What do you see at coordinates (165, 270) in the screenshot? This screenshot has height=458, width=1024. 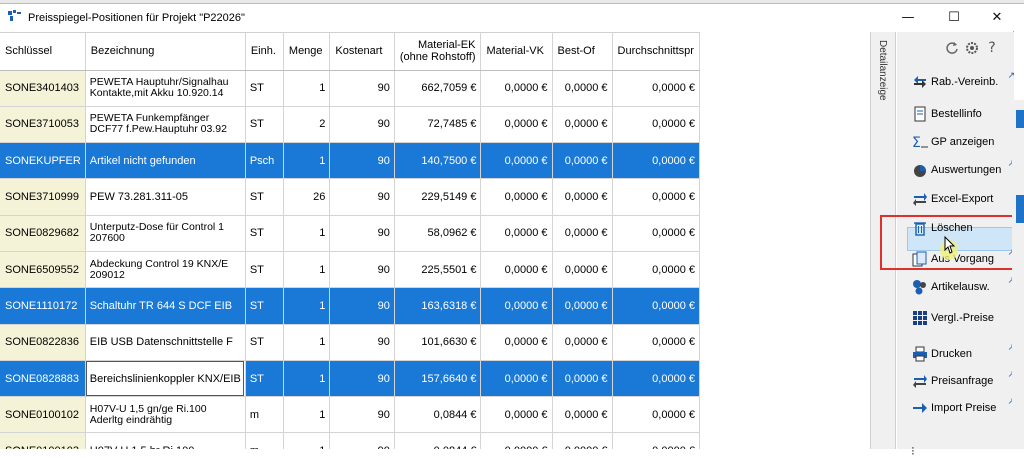 I see `cell-description: Abdeckung Control 19 KNX/E 209012` at bounding box center [165, 270].